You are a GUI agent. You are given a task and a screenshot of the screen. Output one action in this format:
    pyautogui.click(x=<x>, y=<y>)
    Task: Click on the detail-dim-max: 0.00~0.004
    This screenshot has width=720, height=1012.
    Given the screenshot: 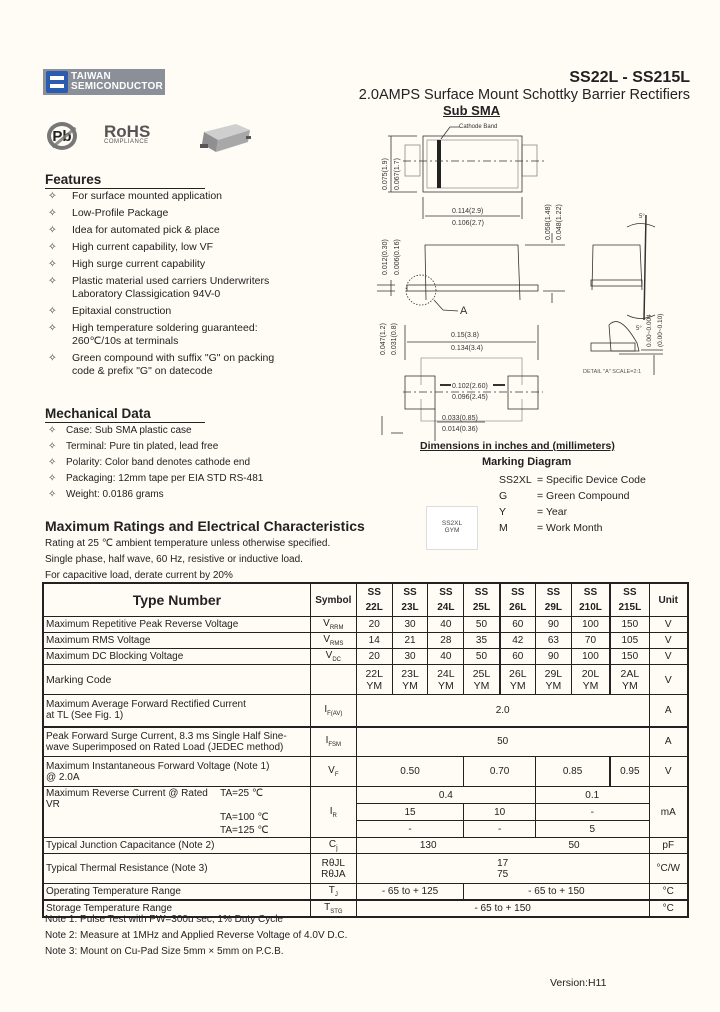 What is the action you would take?
    pyautogui.click(x=649, y=330)
    